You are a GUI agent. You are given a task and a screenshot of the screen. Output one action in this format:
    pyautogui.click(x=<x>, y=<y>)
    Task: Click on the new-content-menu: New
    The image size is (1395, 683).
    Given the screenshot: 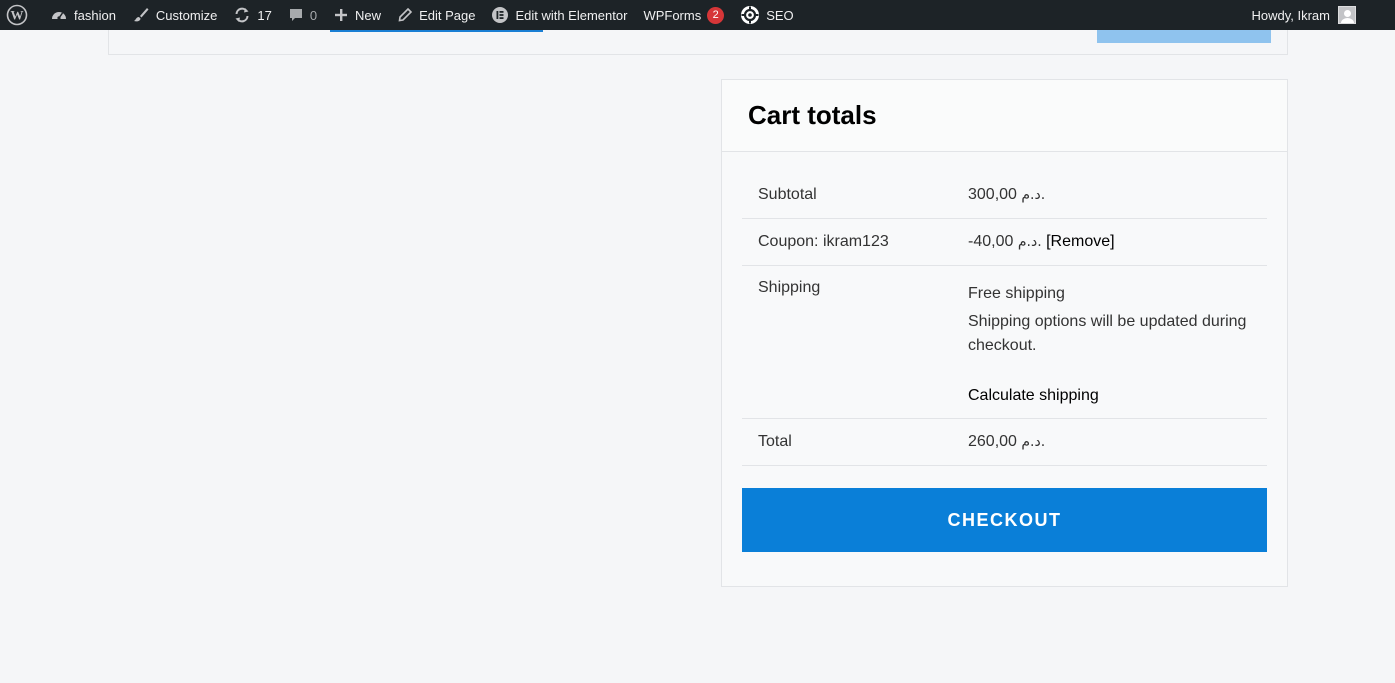 What is the action you would take?
    pyautogui.click(x=357, y=15)
    